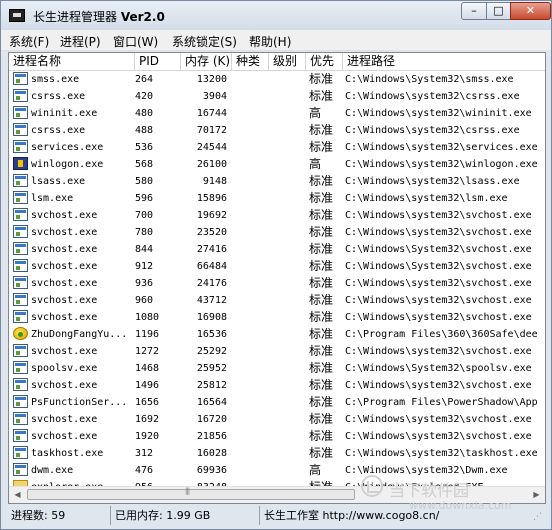  I want to click on path-cell: C:\Program Files\360\360Safe\dee, so click(441, 334).